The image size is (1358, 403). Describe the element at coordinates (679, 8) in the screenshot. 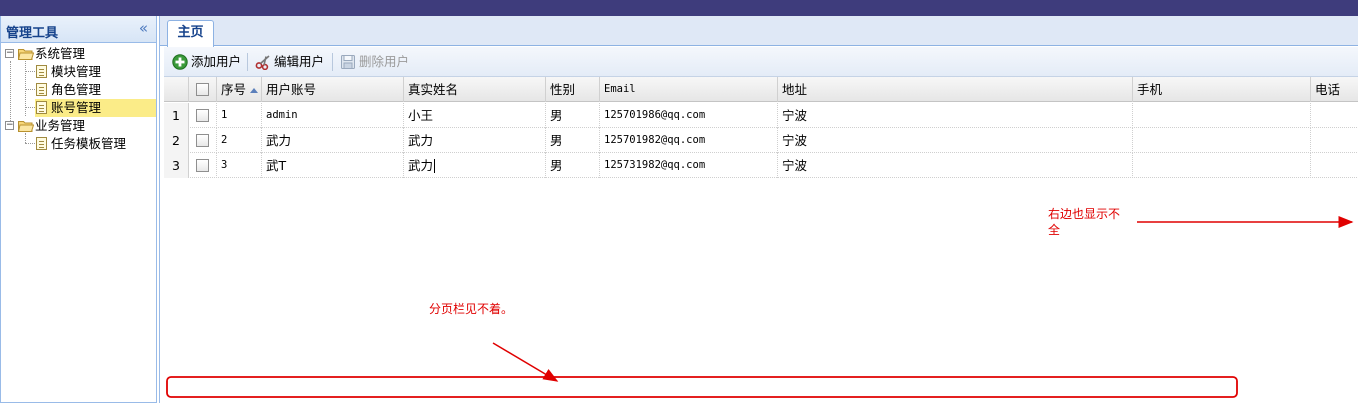

I see `window-top-bar` at that location.